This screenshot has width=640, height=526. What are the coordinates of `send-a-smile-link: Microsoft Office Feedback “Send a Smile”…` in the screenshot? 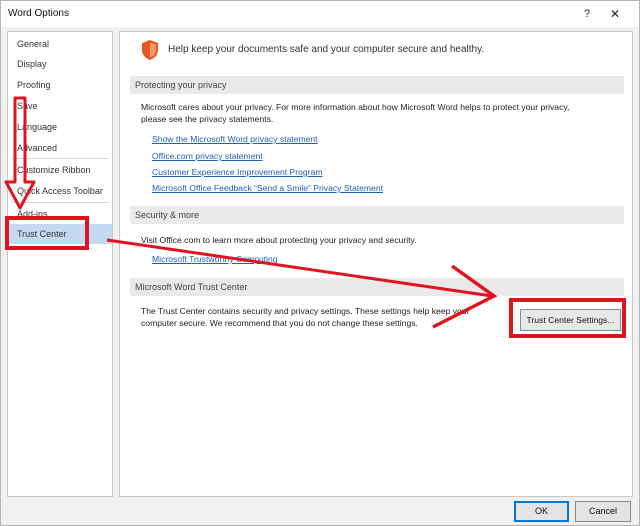 It's located at (267, 188).